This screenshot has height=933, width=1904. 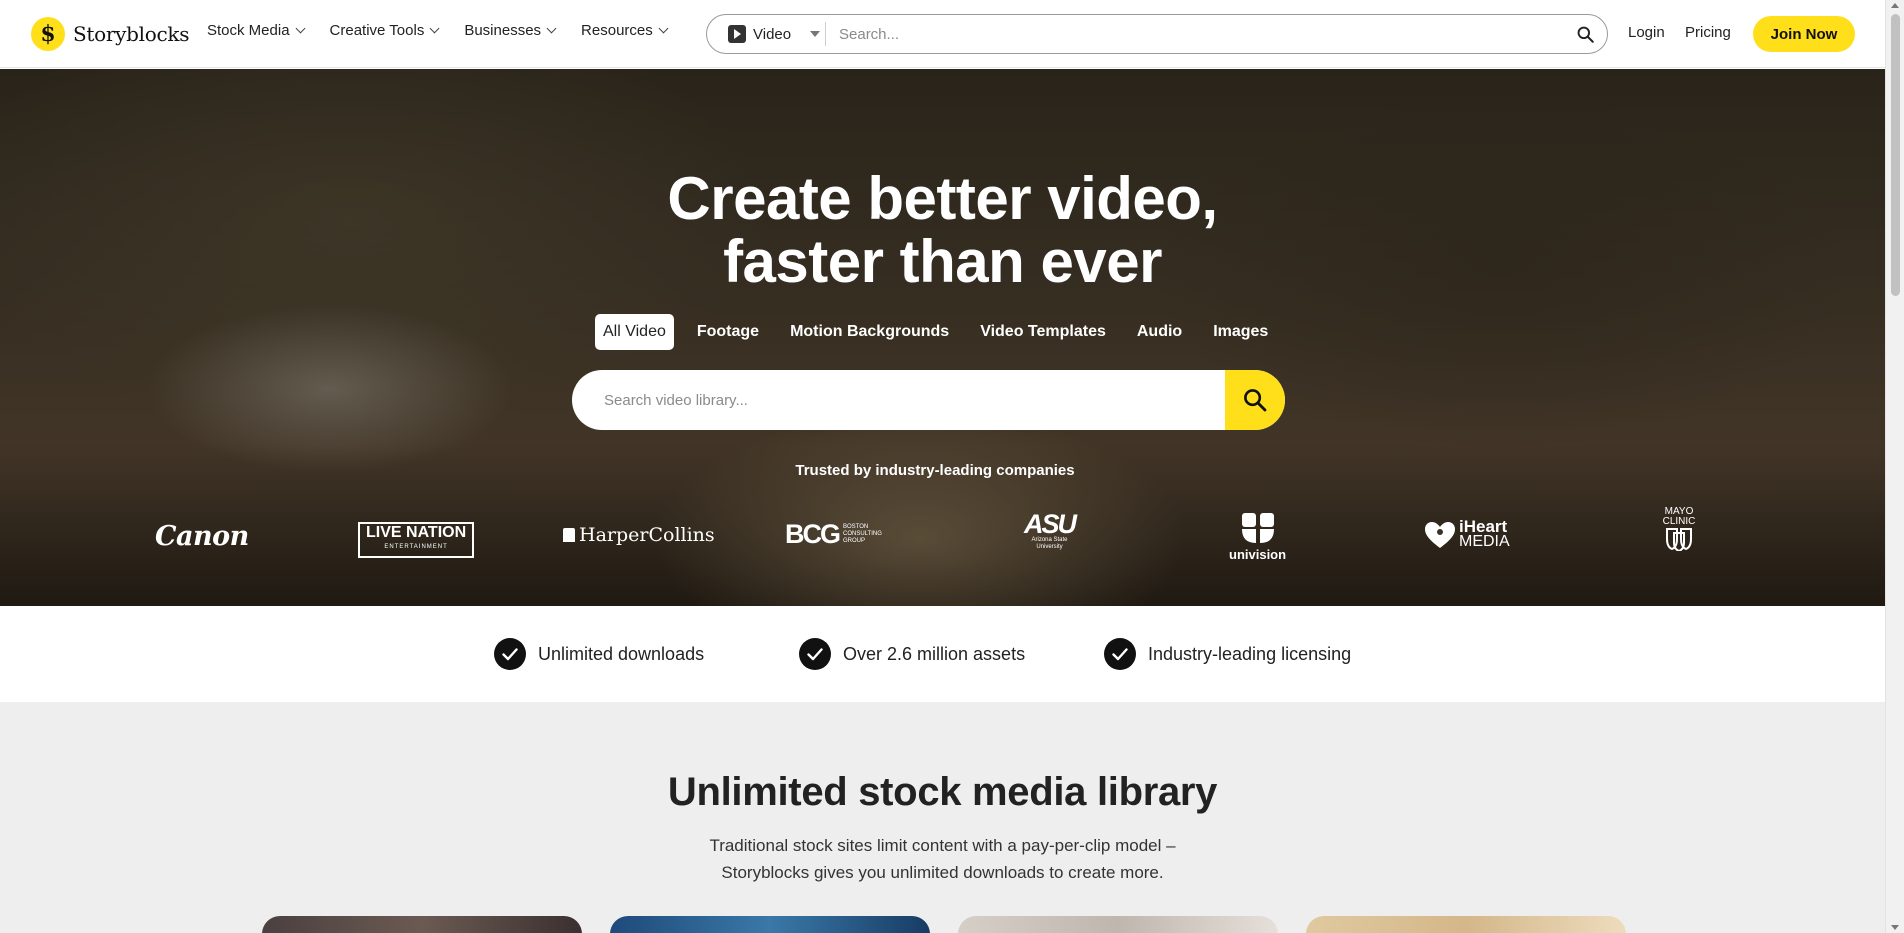 I want to click on univision-logo: univision, so click(x=1257, y=536).